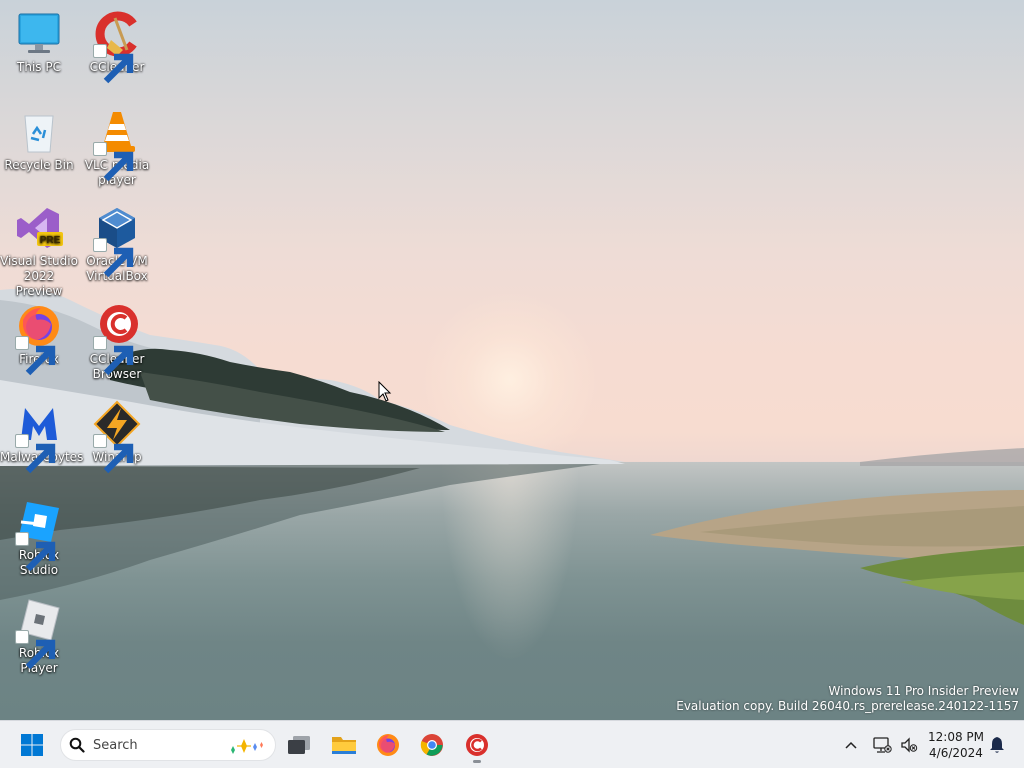 This screenshot has width=1024, height=768. I want to click on desktop-icon-roblox-studio: Roblox Studio, so click(39, 538).